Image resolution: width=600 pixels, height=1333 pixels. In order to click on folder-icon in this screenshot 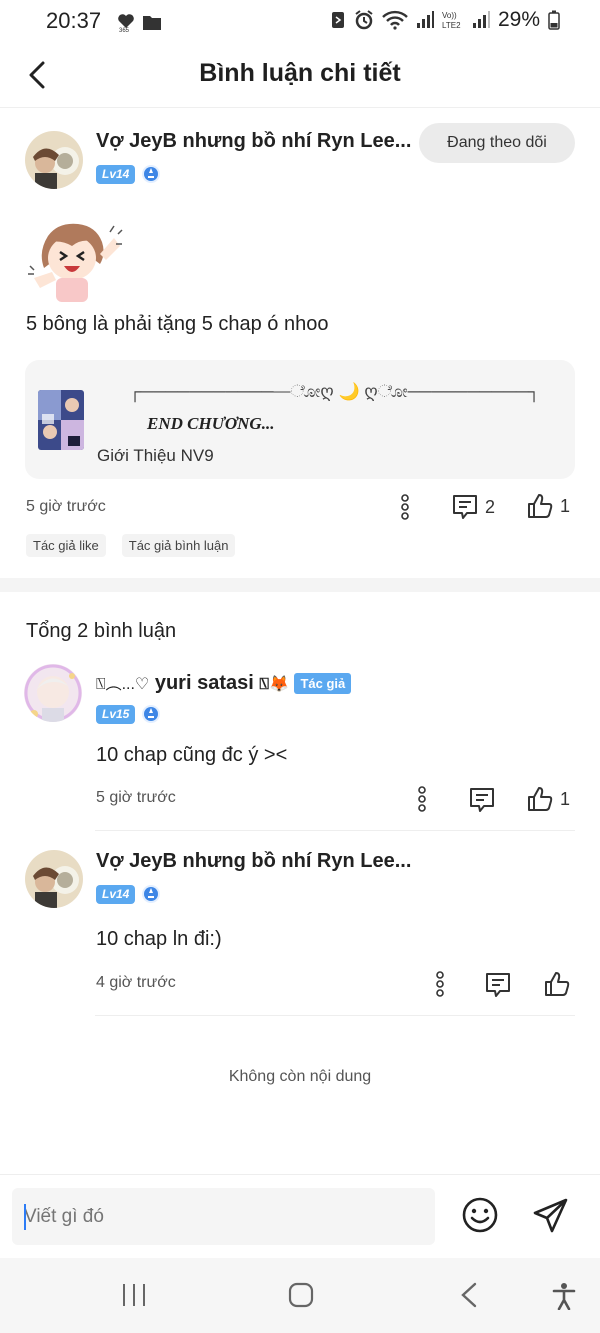, I will do `click(152, 23)`.